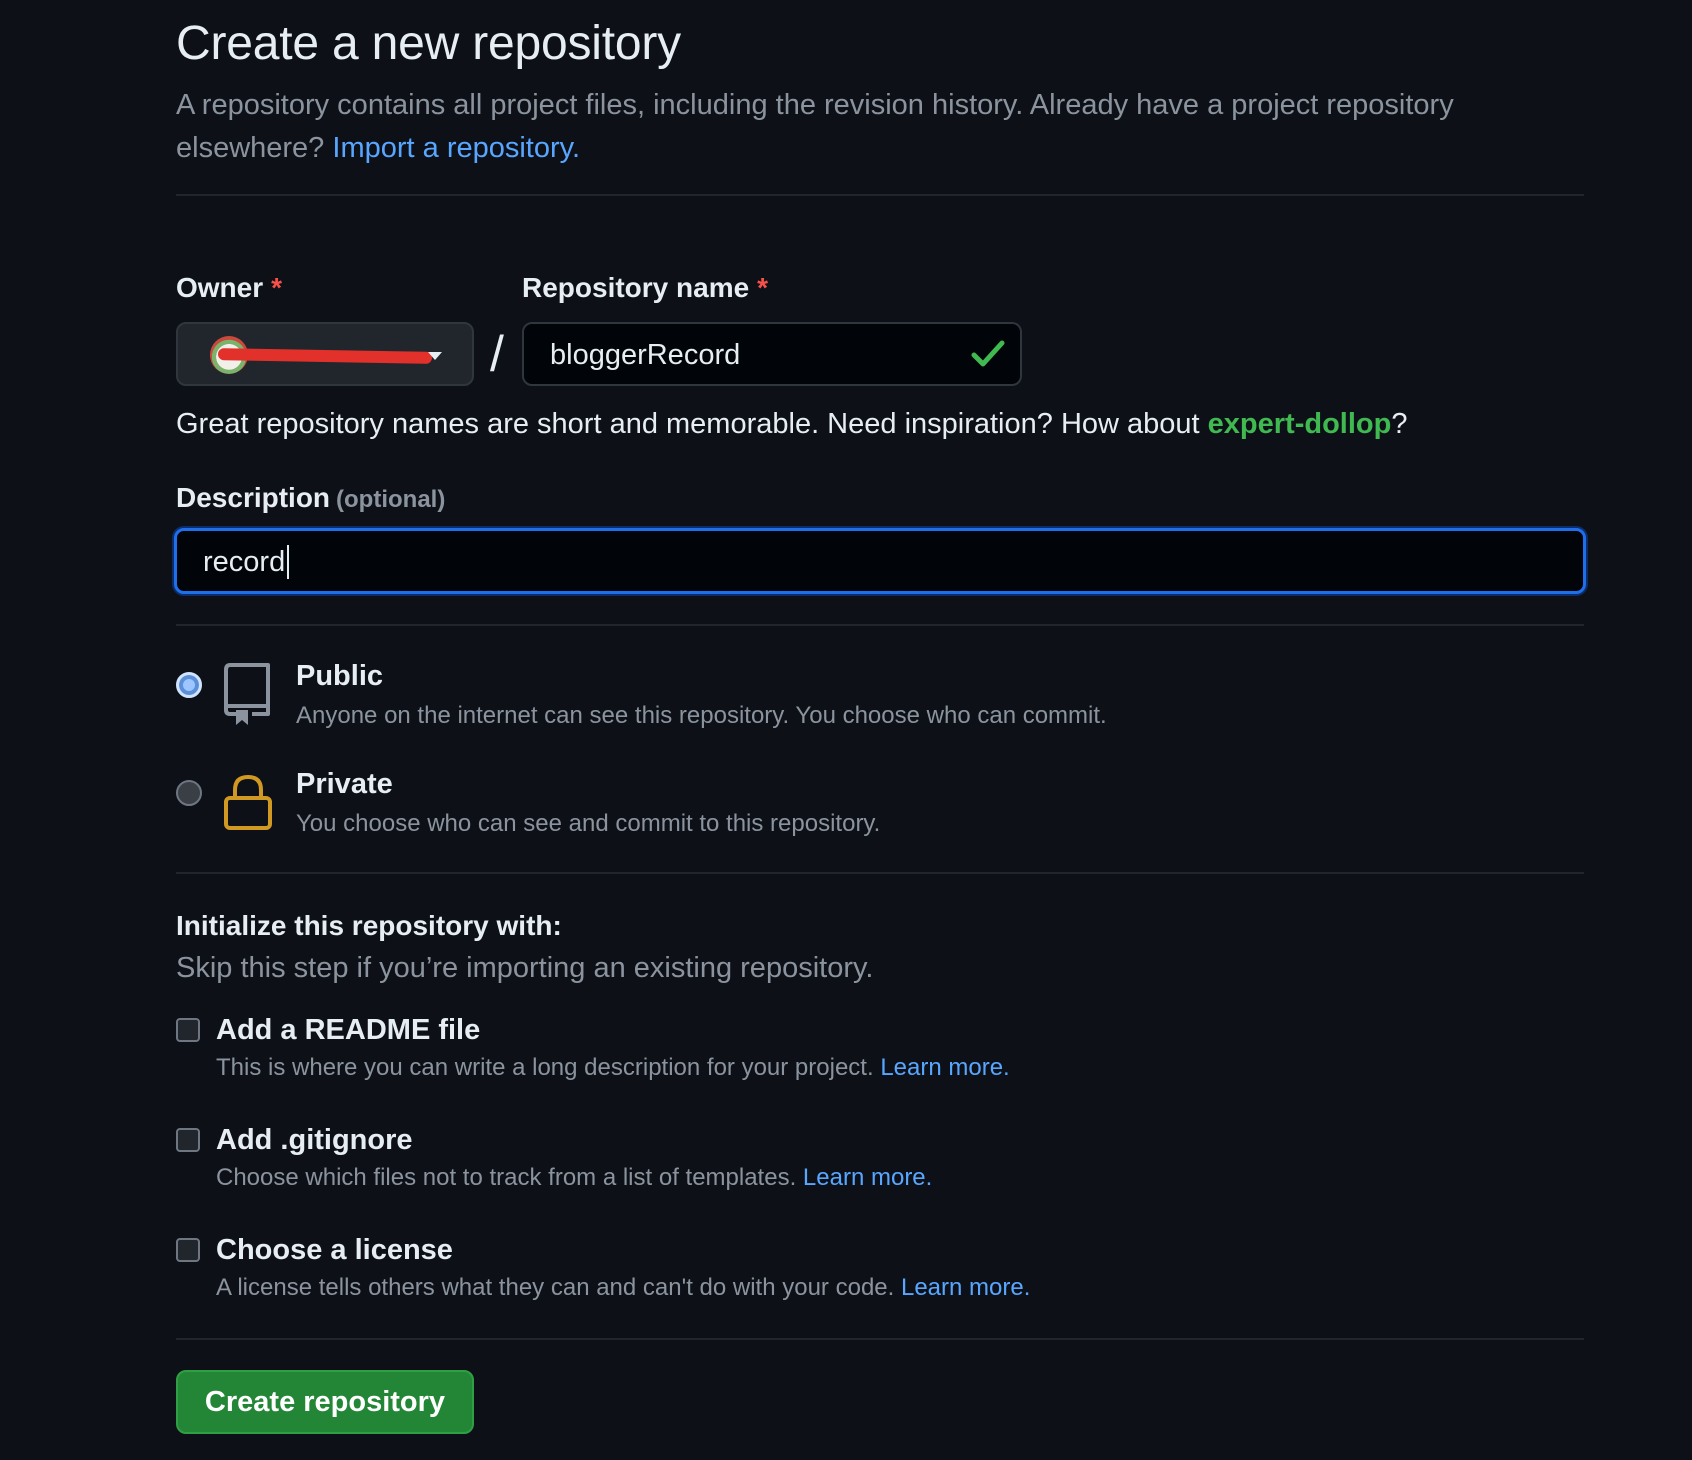 This screenshot has width=1692, height=1460. I want to click on owner-select, so click(325, 354).